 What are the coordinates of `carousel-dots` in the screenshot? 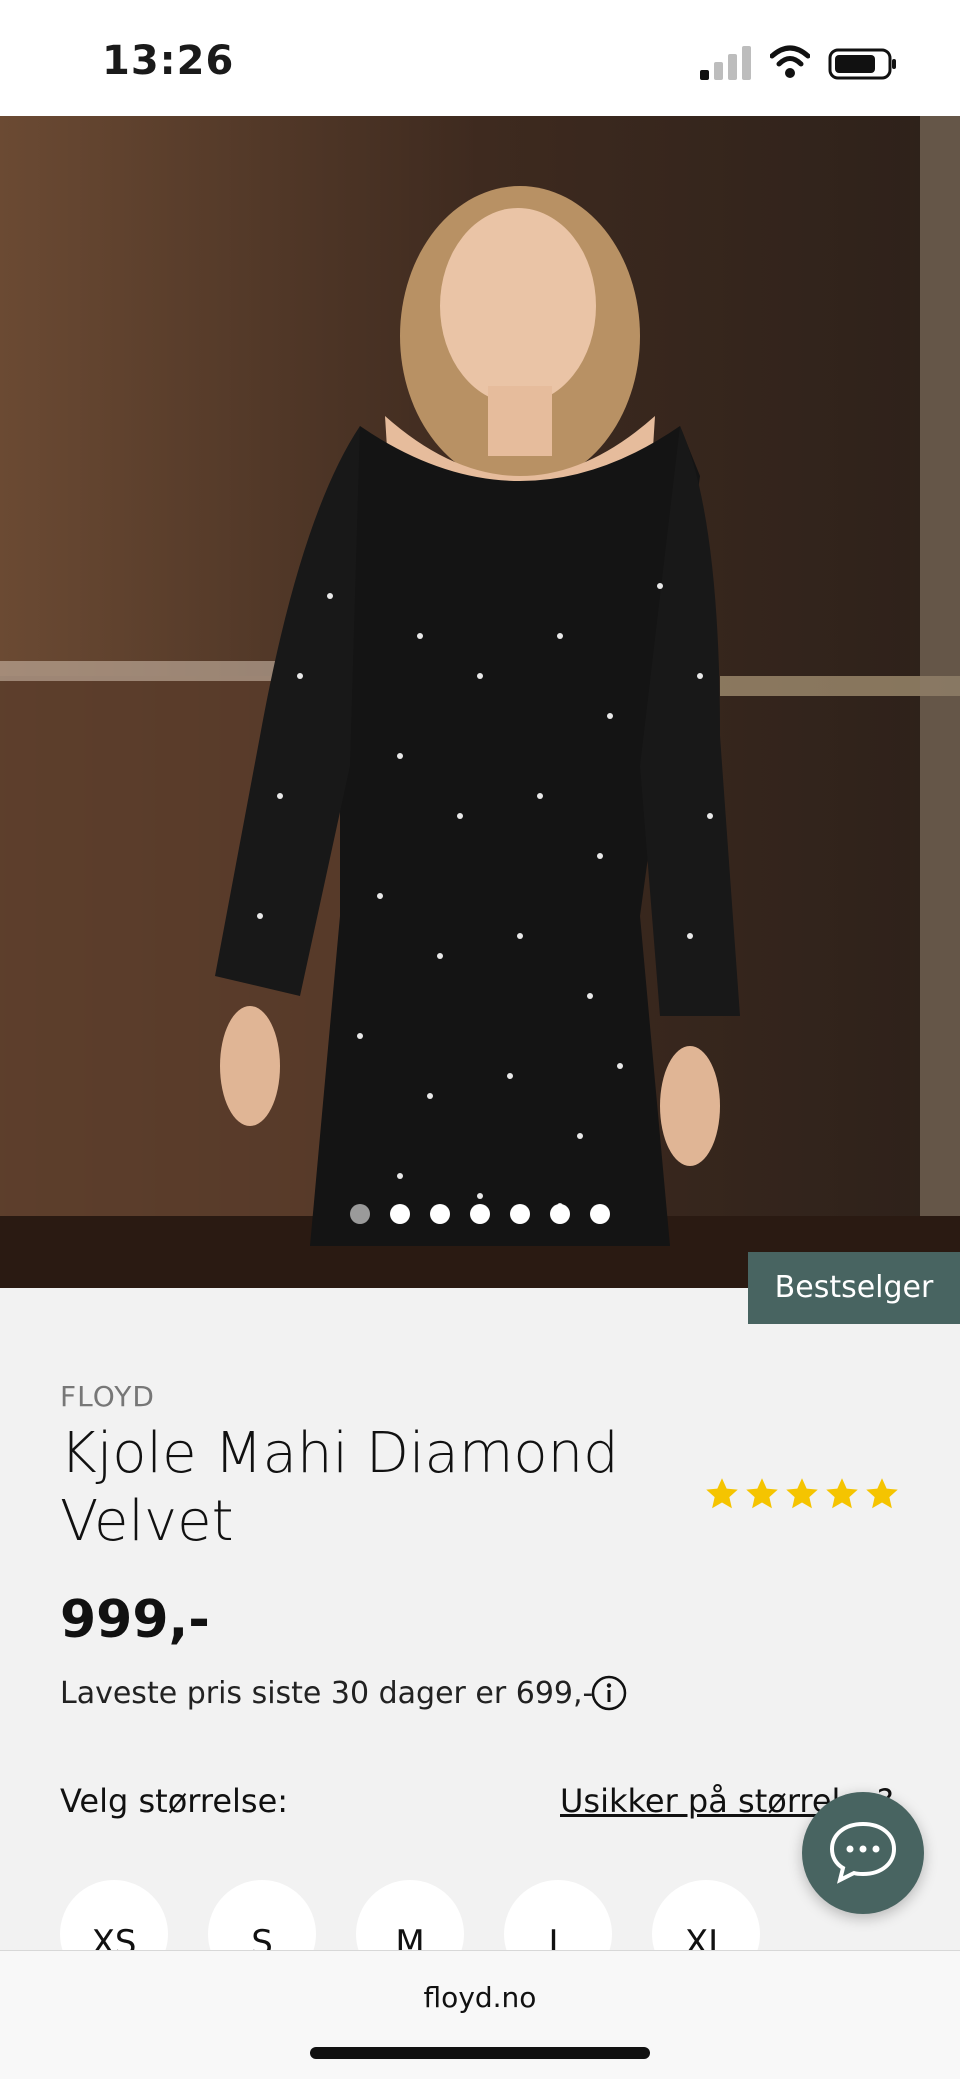 It's located at (480, 1214).